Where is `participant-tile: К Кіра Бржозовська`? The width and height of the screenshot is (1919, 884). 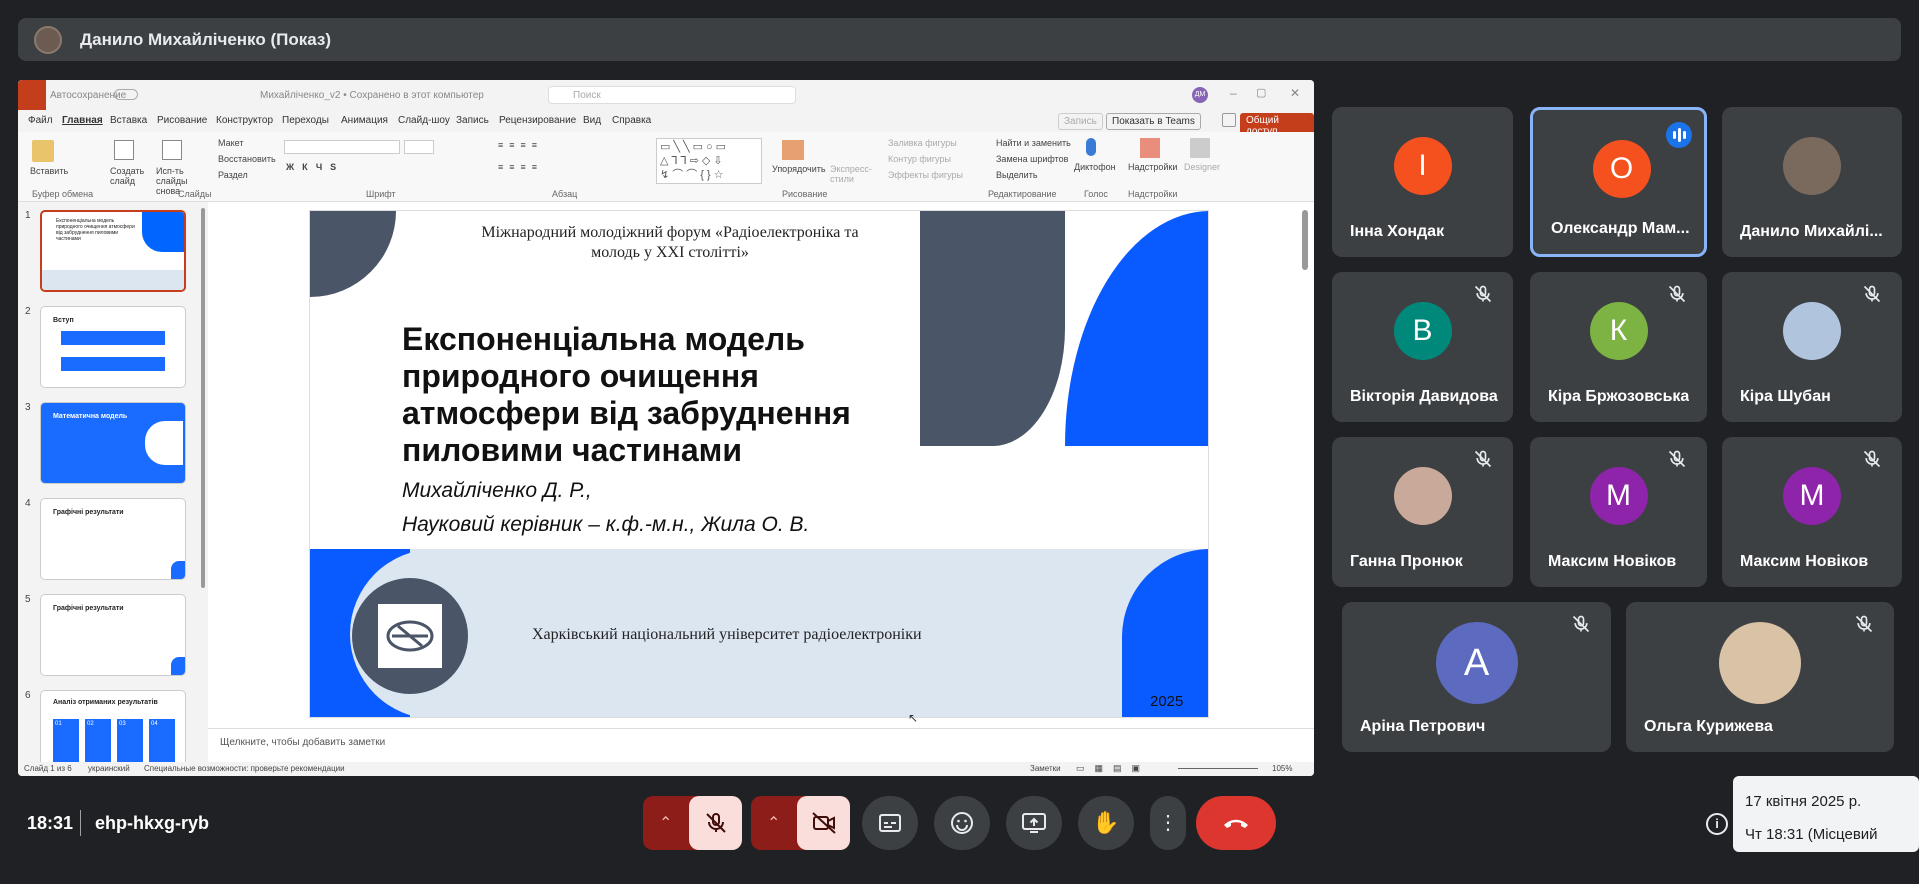
participant-tile: К Кіра Бржозовська is located at coordinates (1618, 347).